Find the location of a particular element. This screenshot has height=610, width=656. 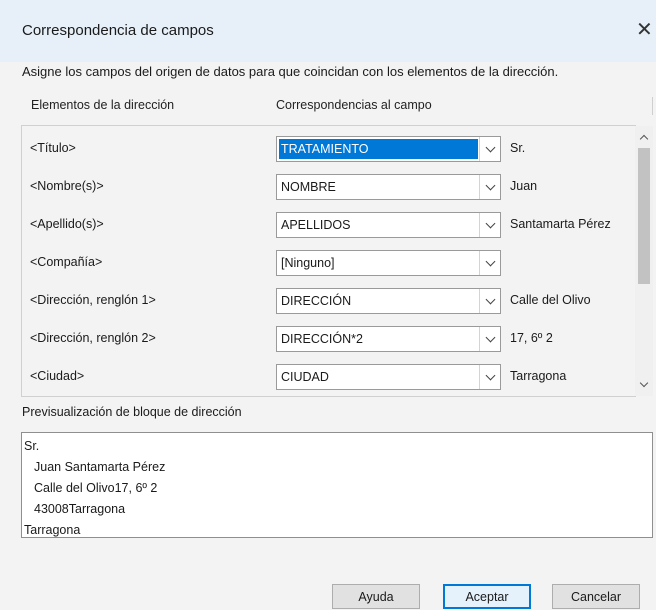

help-button-label: Ayuda is located at coordinates (376, 596).